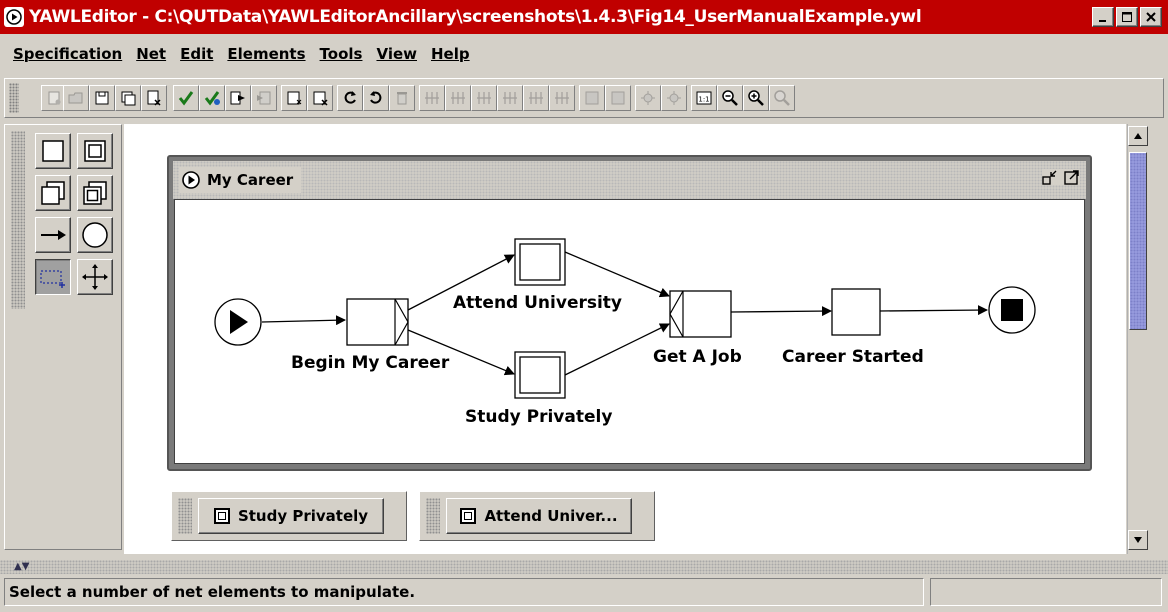 Image resolution: width=1168 pixels, height=612 pixels. I want to click on label-begin-my-career: Begin My Career, so click(370, 363).